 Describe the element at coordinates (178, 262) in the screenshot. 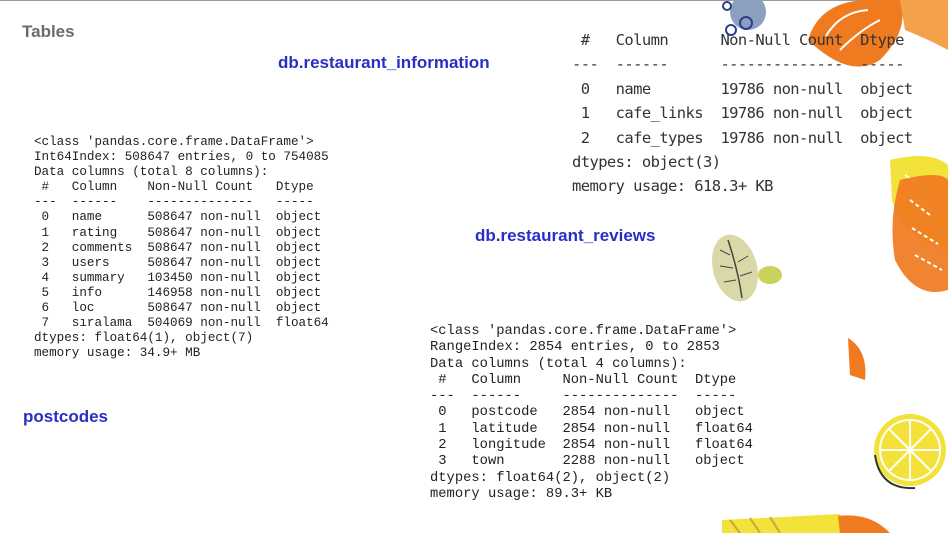

I see `info-line: 3 users 508647 non-null object` at that location.